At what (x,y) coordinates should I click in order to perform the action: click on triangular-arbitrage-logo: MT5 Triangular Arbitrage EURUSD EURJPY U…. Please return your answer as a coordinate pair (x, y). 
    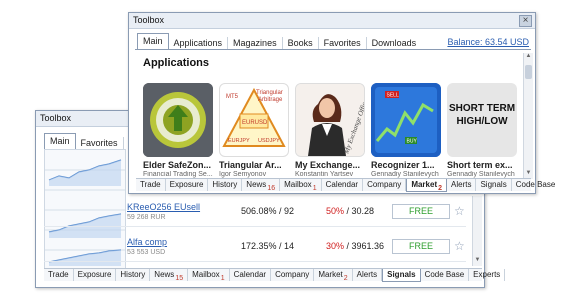
    Looking at the image, I should click on (254, 117).